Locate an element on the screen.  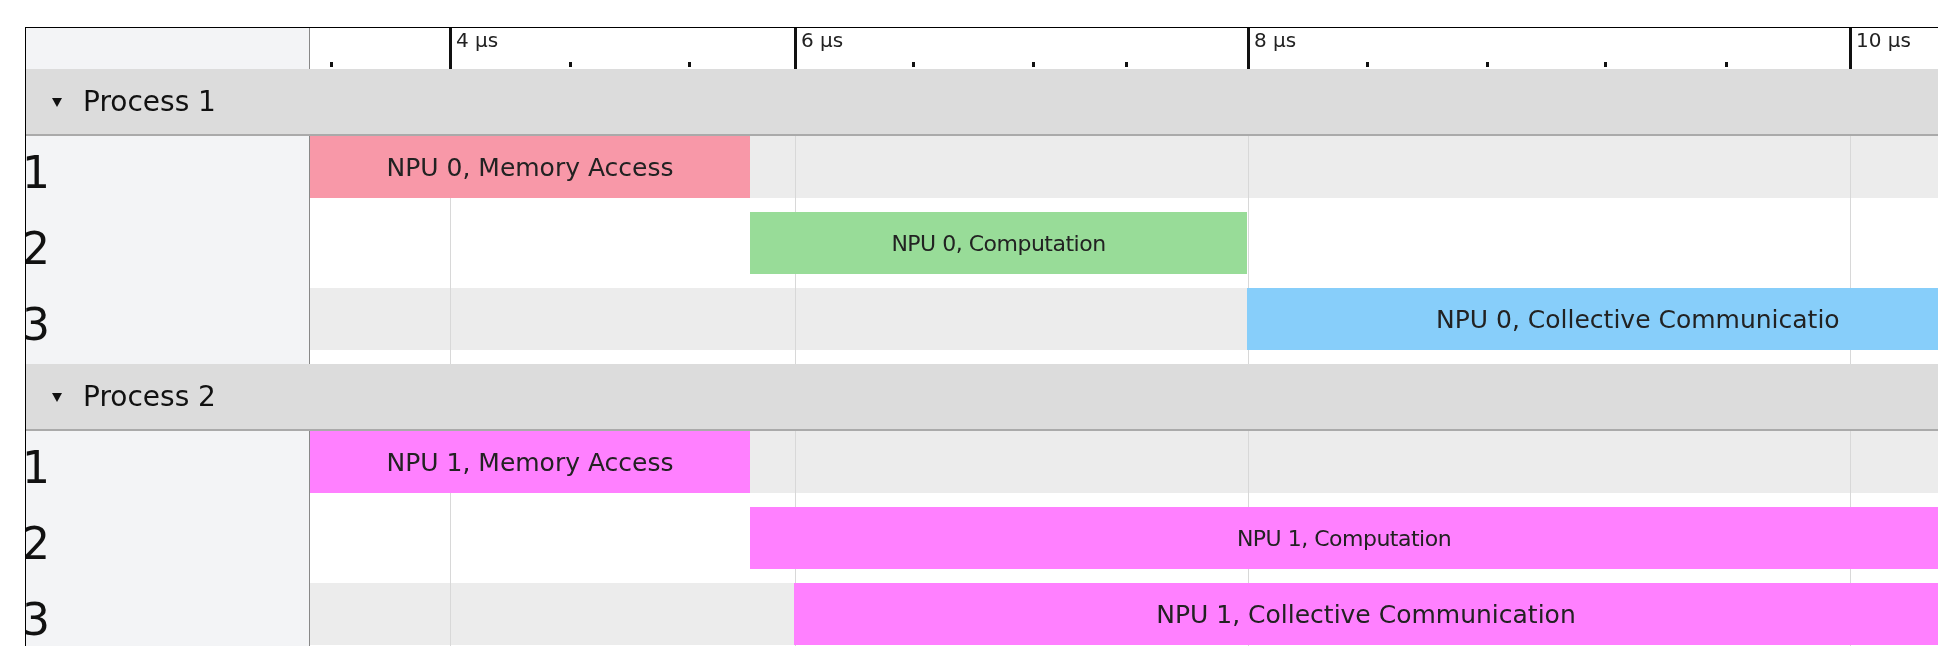
event-bar: NPU 1, Computation is located at coordinates (1344, 538).